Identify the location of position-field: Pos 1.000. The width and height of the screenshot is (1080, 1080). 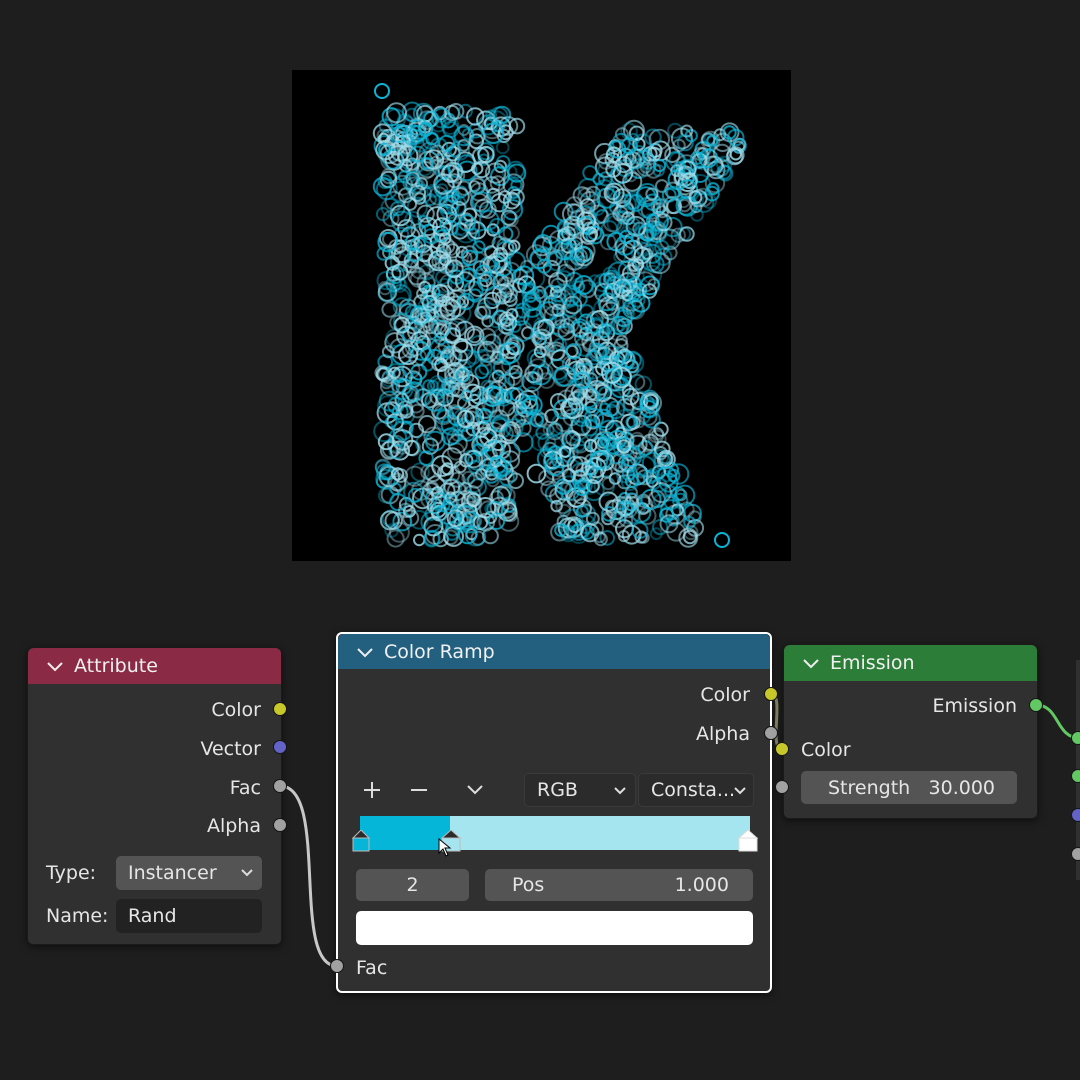
(619, 885).